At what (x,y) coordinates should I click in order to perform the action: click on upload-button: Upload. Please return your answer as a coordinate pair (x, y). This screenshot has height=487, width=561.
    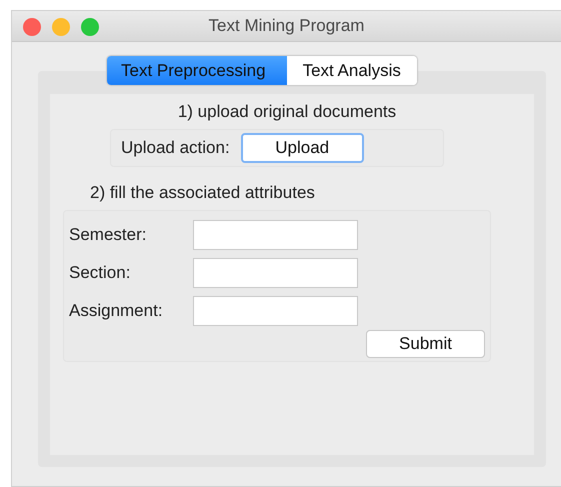
    Looking at the image, I should click on (302, 148).